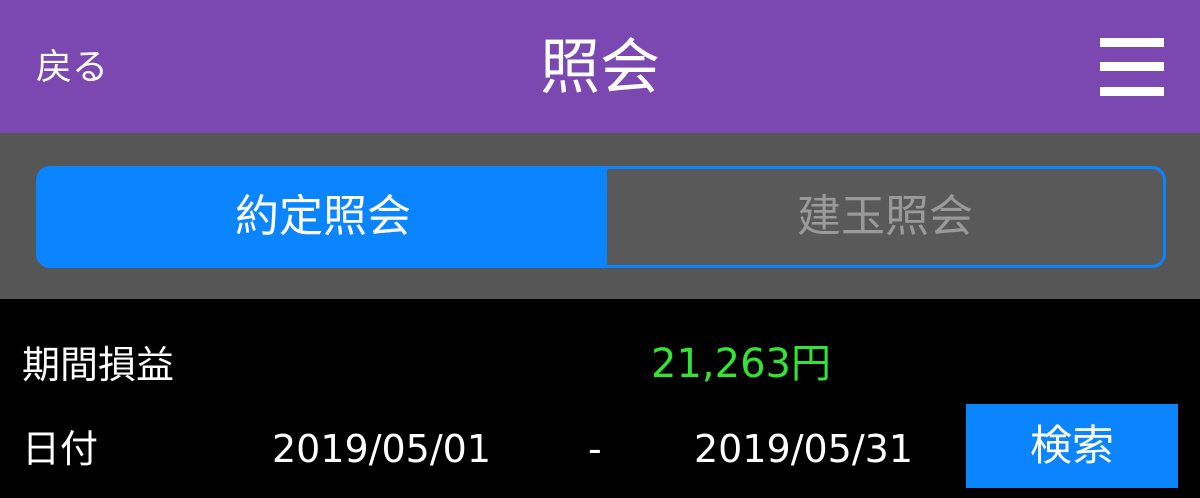 The width and height of the screenshot is (1200, 498). I want to click on date-label: 日付, so click(60, 449).